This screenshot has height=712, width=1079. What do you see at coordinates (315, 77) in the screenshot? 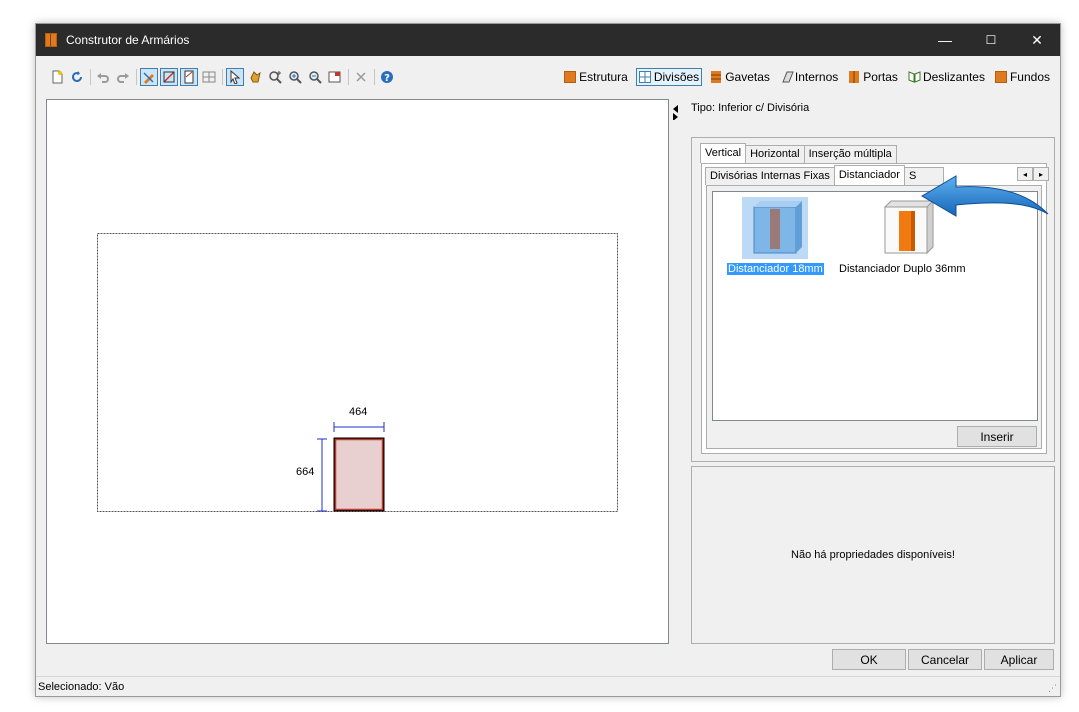
I see `zoom-out-icon` at bounding box center [315, 77].